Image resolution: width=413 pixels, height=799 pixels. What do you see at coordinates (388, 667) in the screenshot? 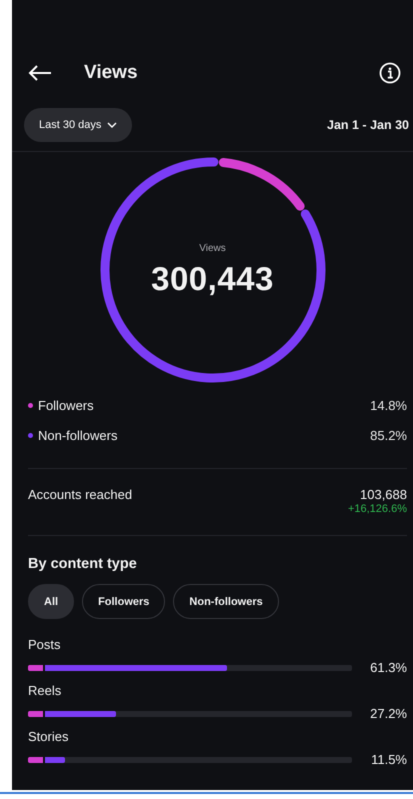
I see `content-type-percentage: 61.3%` at bounding box center [388, 667].